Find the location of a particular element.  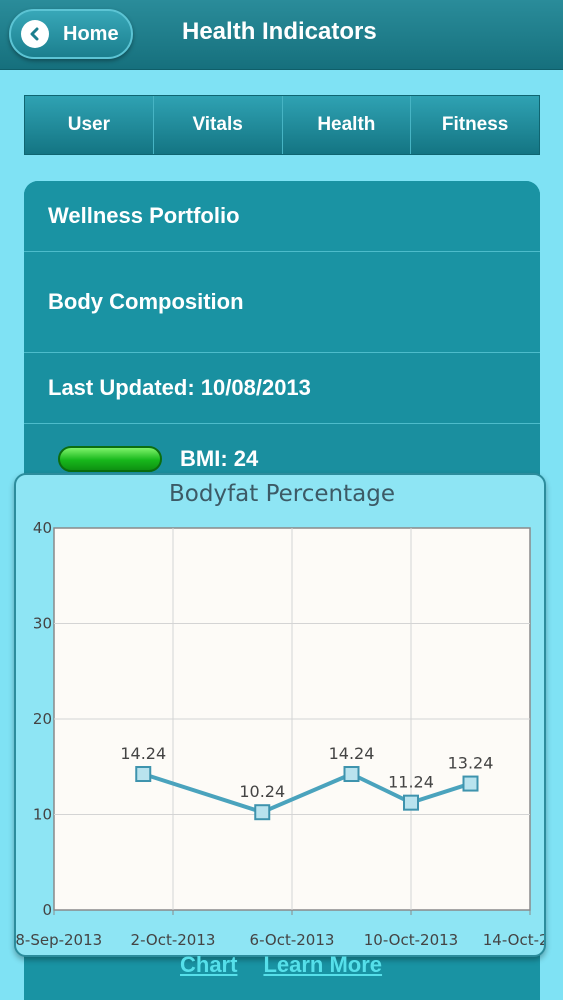

tab-fitness: Fitness is located at coordinates (475, 125).